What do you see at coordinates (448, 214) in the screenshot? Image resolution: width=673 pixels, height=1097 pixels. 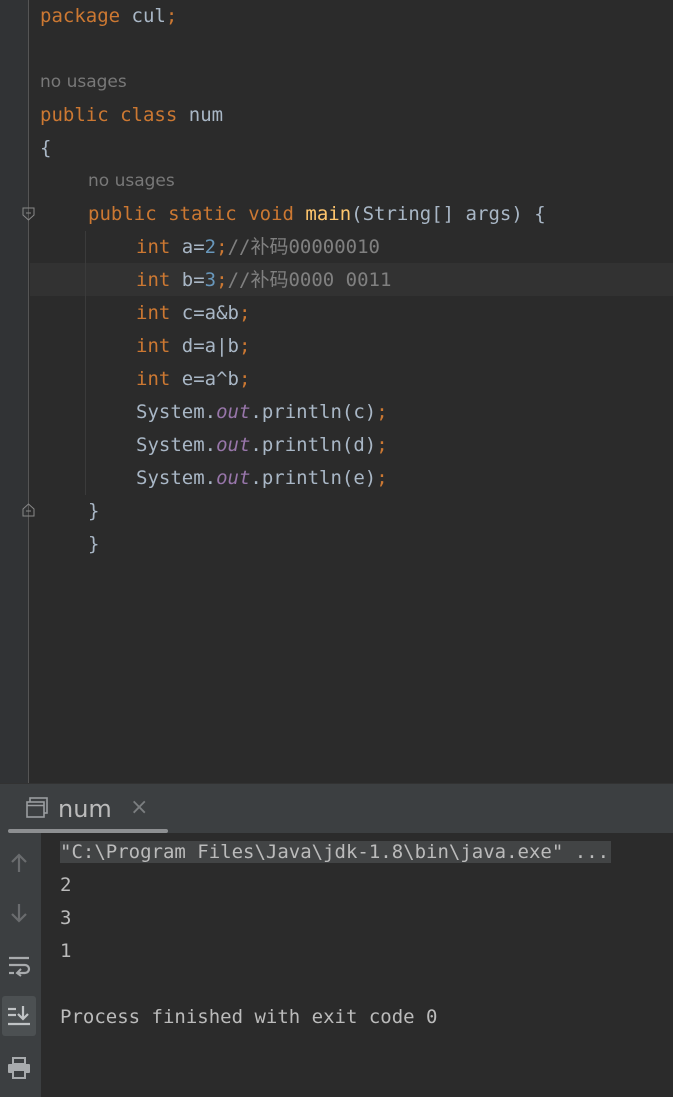 I see `method-params: (String[] args) {` at bounding box center [448, 214].